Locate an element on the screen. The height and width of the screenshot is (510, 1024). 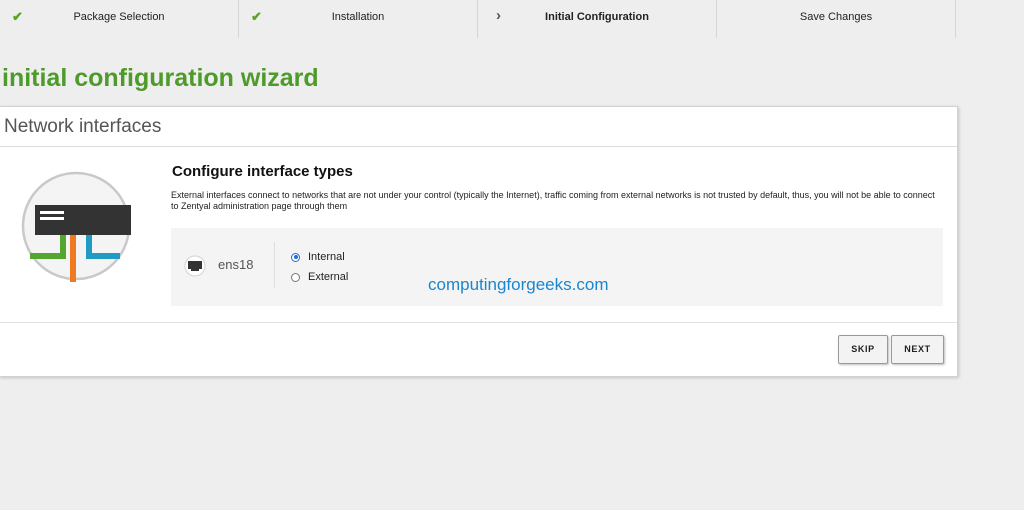
panel-title: Network interfaces is located at coordinates (478, 127).